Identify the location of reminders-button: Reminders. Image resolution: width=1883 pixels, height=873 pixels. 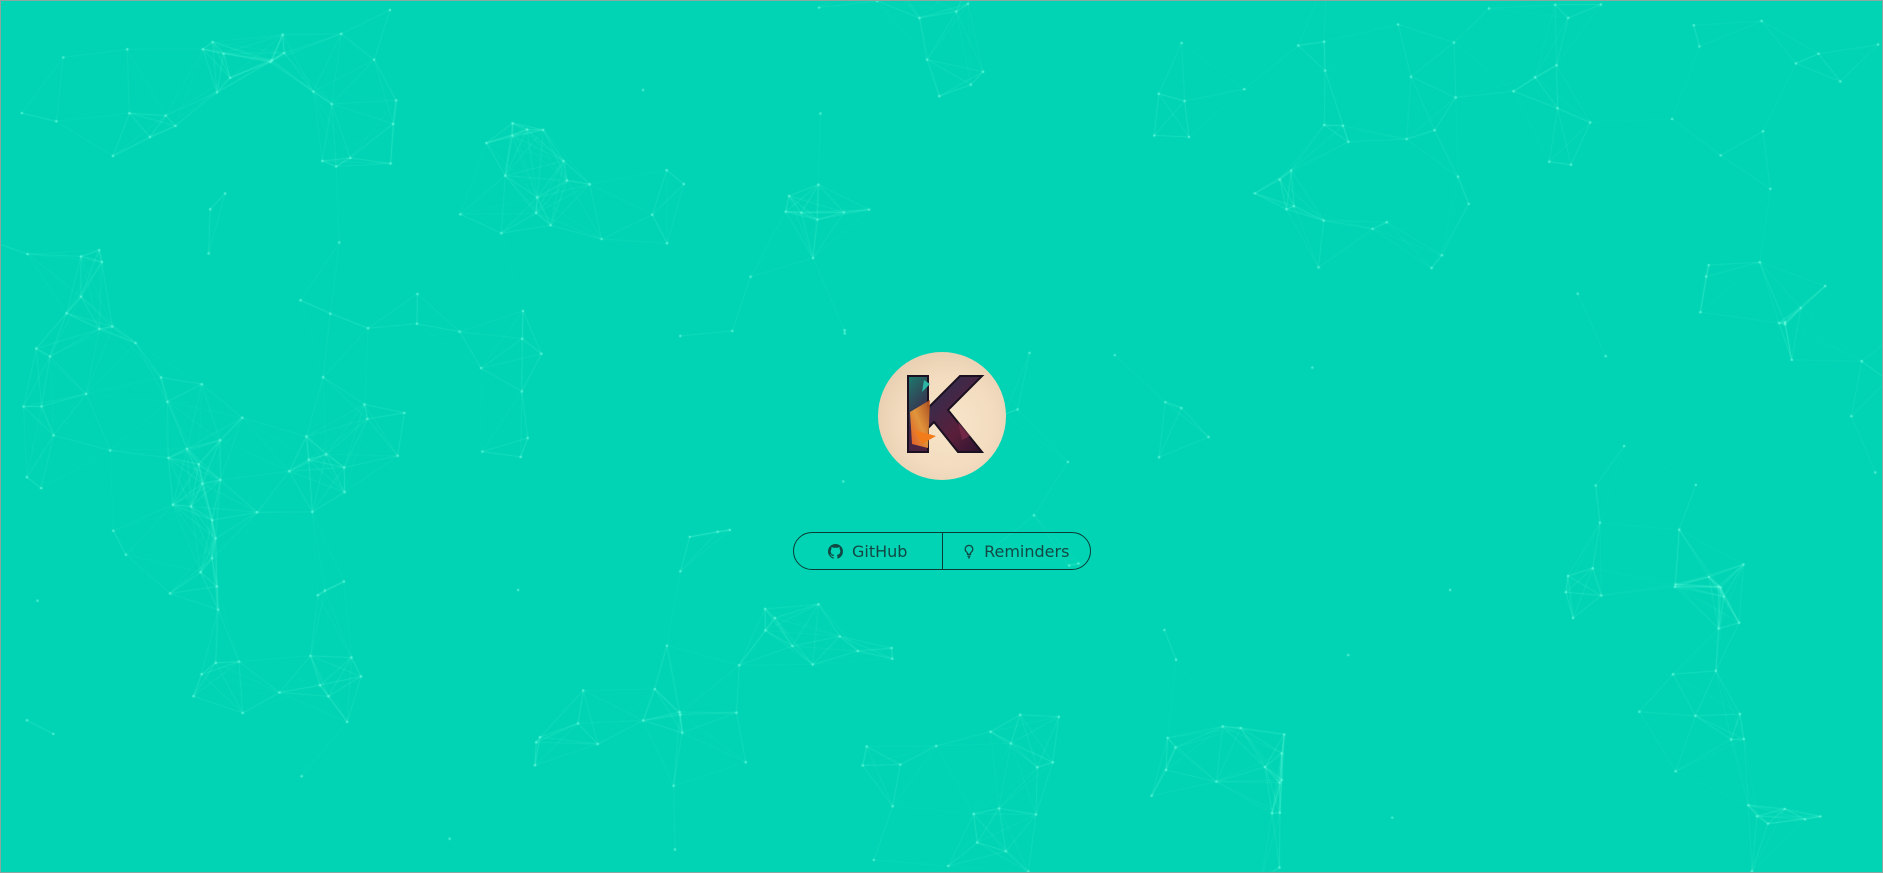
(1016, 551).